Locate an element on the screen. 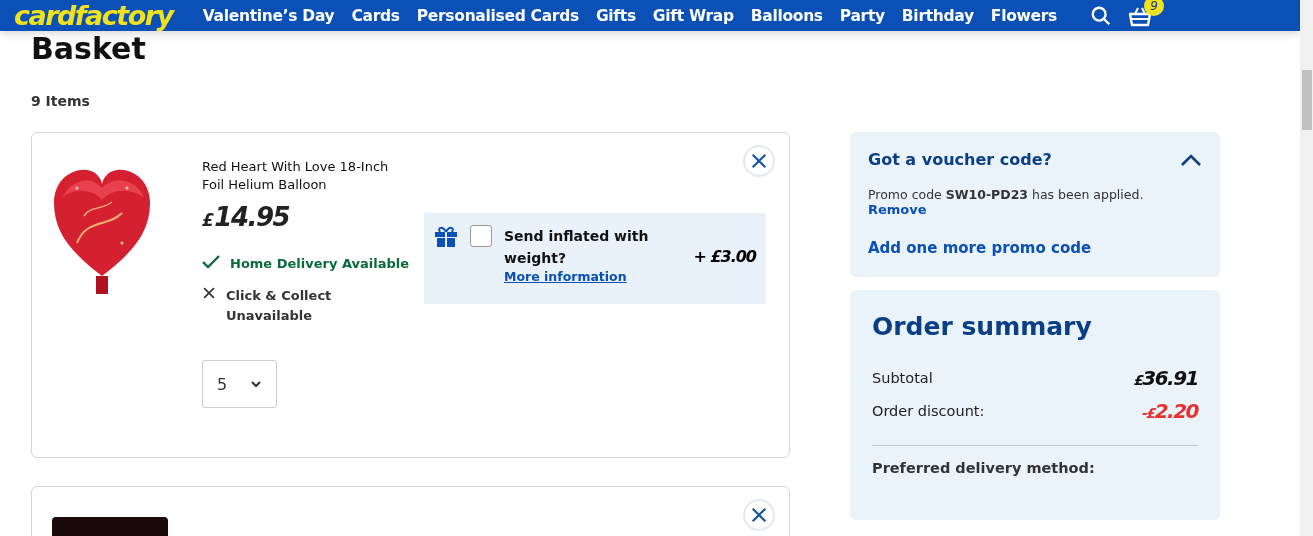 Image resolution: width=1313 pixels, height=536 pixels. nav-link: Birthday is located at coordinates (937, 15).